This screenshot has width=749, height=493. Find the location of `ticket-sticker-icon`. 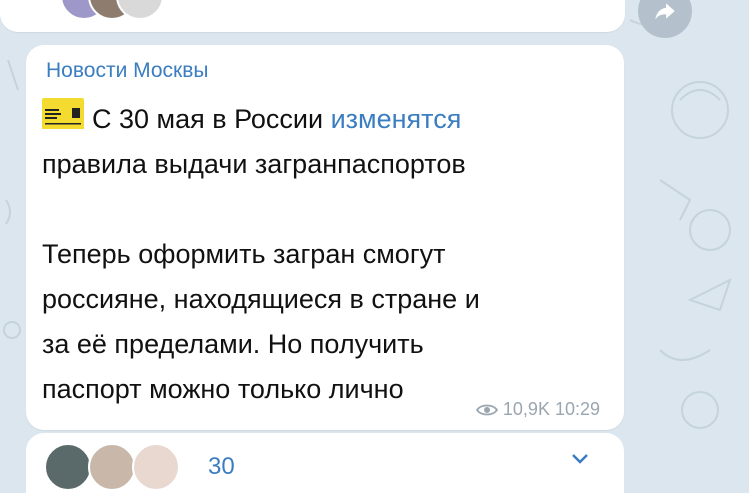

ticket-sticker-icon is located at coordinates (63, 113).